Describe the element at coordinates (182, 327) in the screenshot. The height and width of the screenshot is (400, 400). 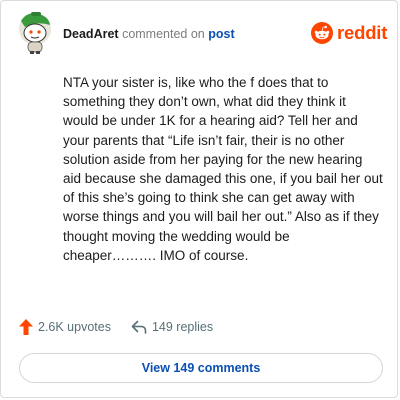
I see `reply-count: 149 replies` at that location.